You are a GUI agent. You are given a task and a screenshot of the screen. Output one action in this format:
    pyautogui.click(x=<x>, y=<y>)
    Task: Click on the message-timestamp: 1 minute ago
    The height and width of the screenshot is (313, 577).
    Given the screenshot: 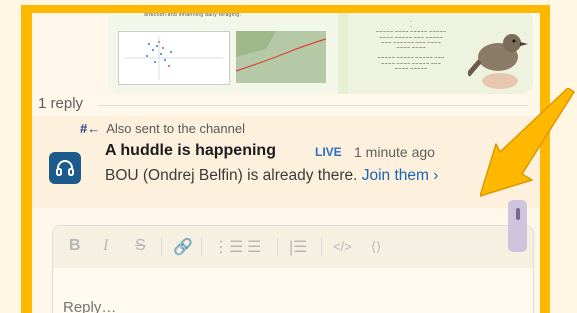 What is the action you would take?
    pyautogui.click(x=394, y=152)
    